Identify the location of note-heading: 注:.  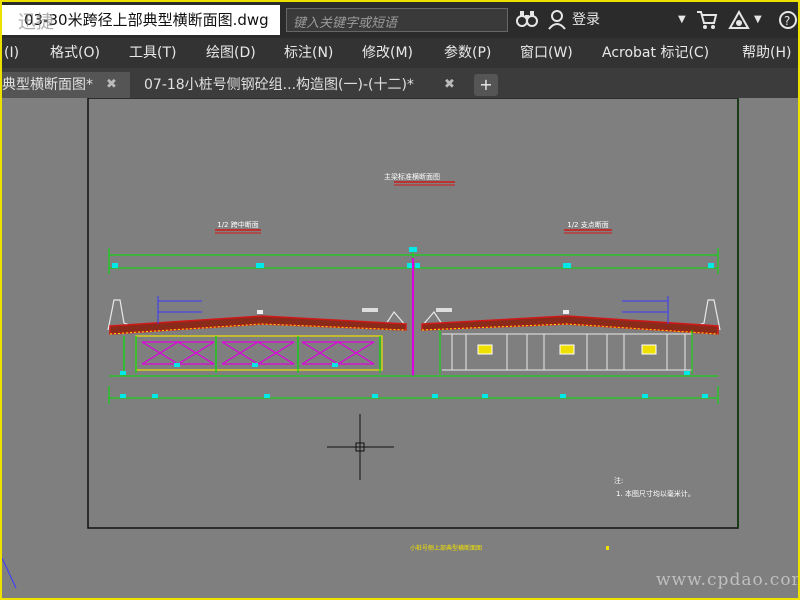
(618, 480).